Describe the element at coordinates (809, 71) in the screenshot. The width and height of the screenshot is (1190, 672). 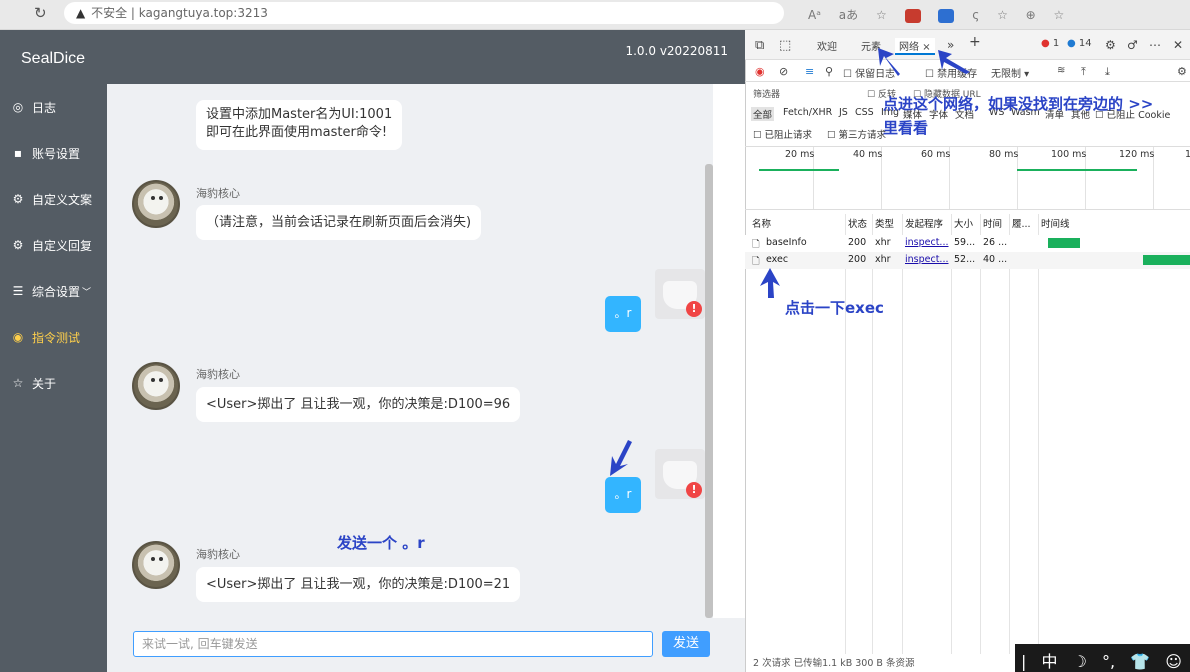
I see `filter-icon: ≡` at that location.